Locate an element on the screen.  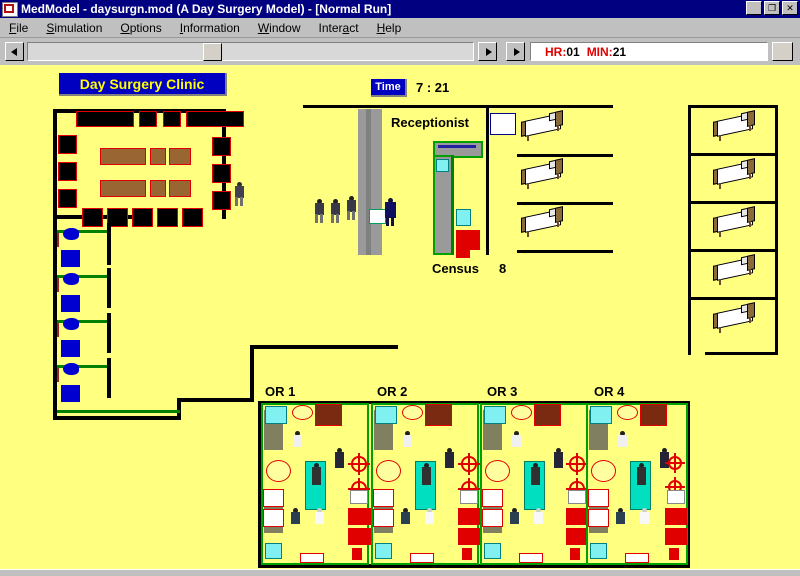
reception-window is located at coordinates (503, 124).